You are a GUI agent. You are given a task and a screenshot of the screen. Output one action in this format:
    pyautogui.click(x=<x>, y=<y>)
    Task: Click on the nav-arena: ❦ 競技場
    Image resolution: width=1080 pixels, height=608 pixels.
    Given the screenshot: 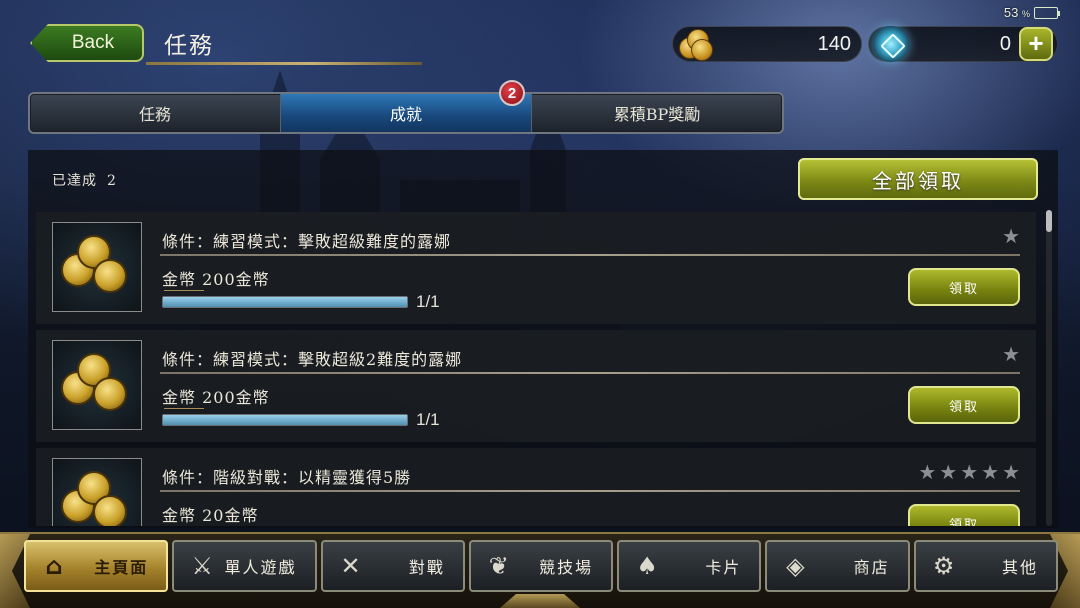 What is the action you would take?
    pyautogui.click(x=541, y=566)
    